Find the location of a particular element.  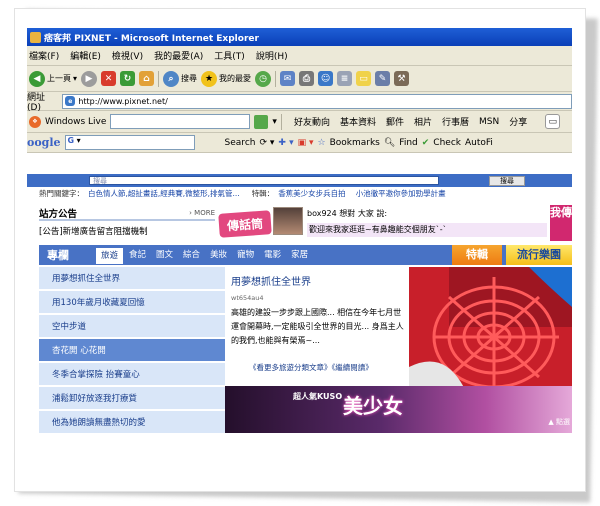

tab-illustration: 圖文 is located at coordinates (164, 255).